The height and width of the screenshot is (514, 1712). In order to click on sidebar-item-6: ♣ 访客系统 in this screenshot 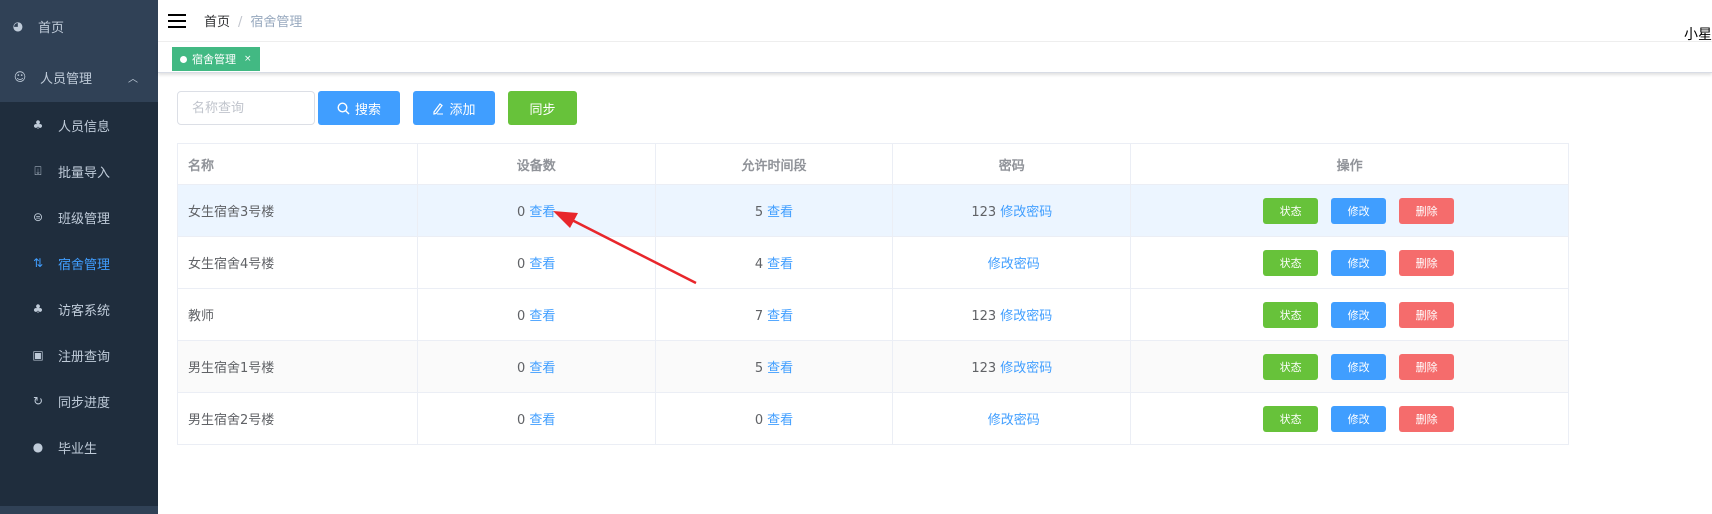, I will do `click(79, 309)`.